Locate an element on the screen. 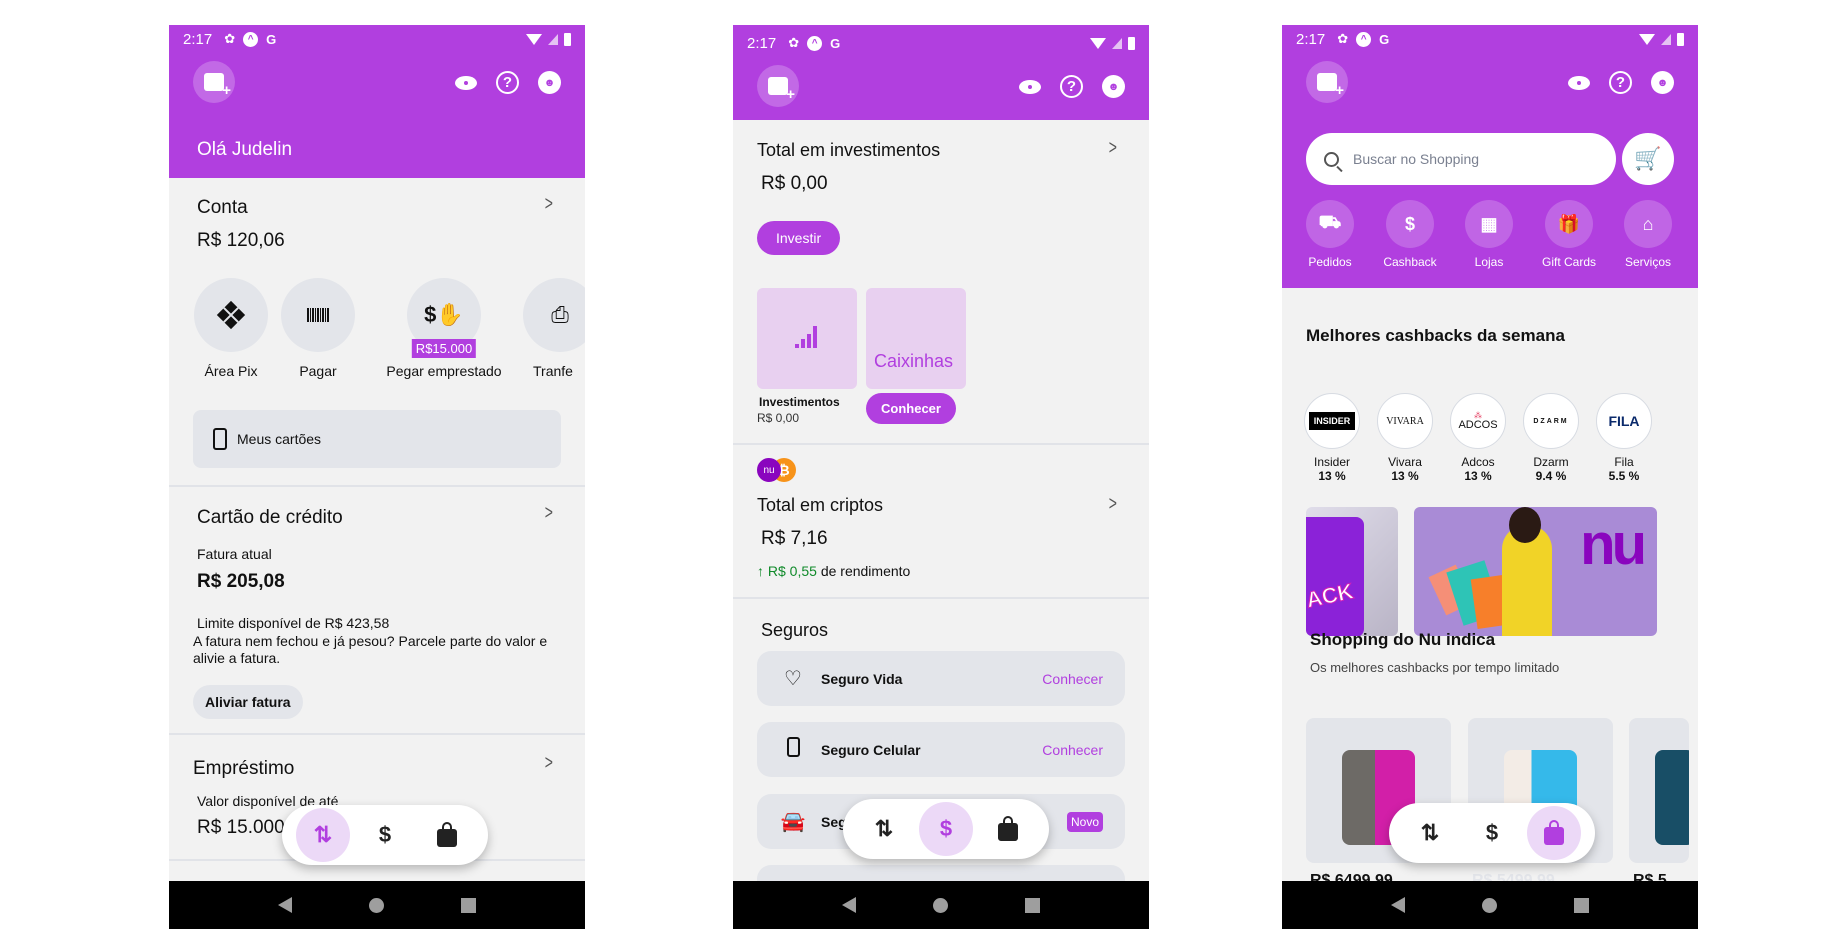 Image resolution: width=1845 pixels, height=950 pixels. brand-insider: INSIDER Insider 13 % is located at coordinates (1332, 438).